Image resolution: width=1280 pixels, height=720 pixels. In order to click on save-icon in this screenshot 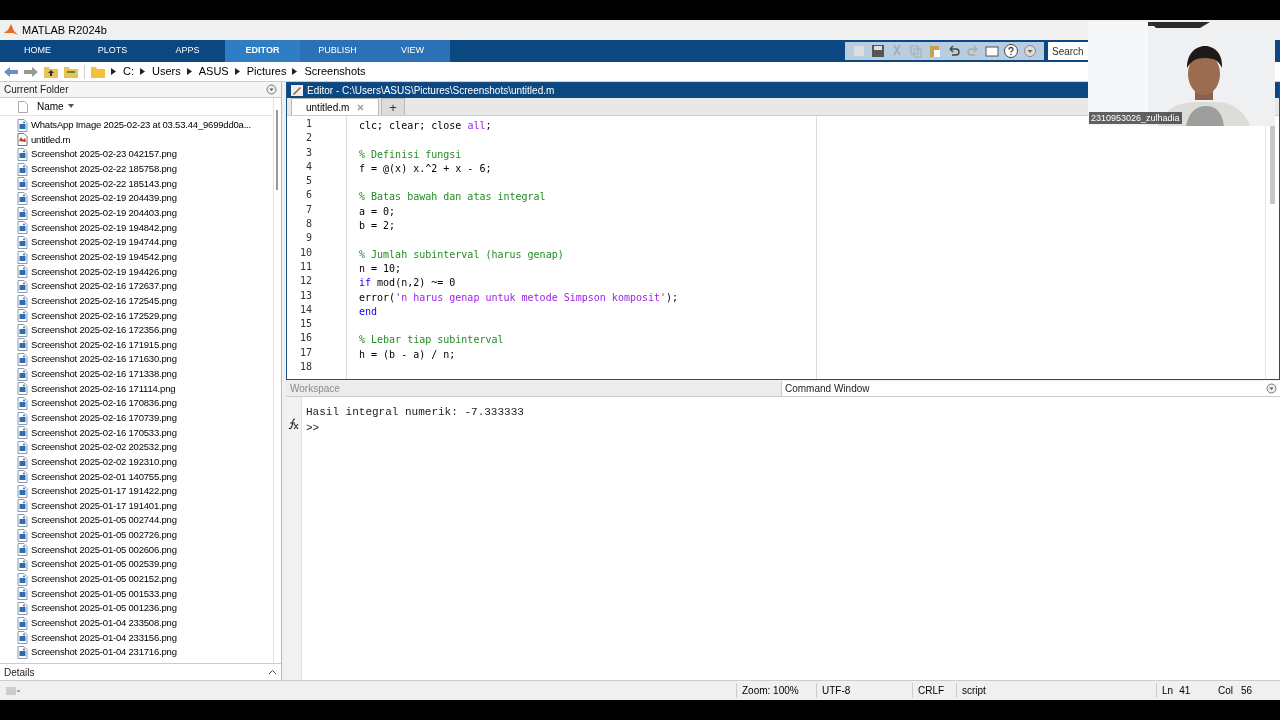, I will do `click(878, 51)`.